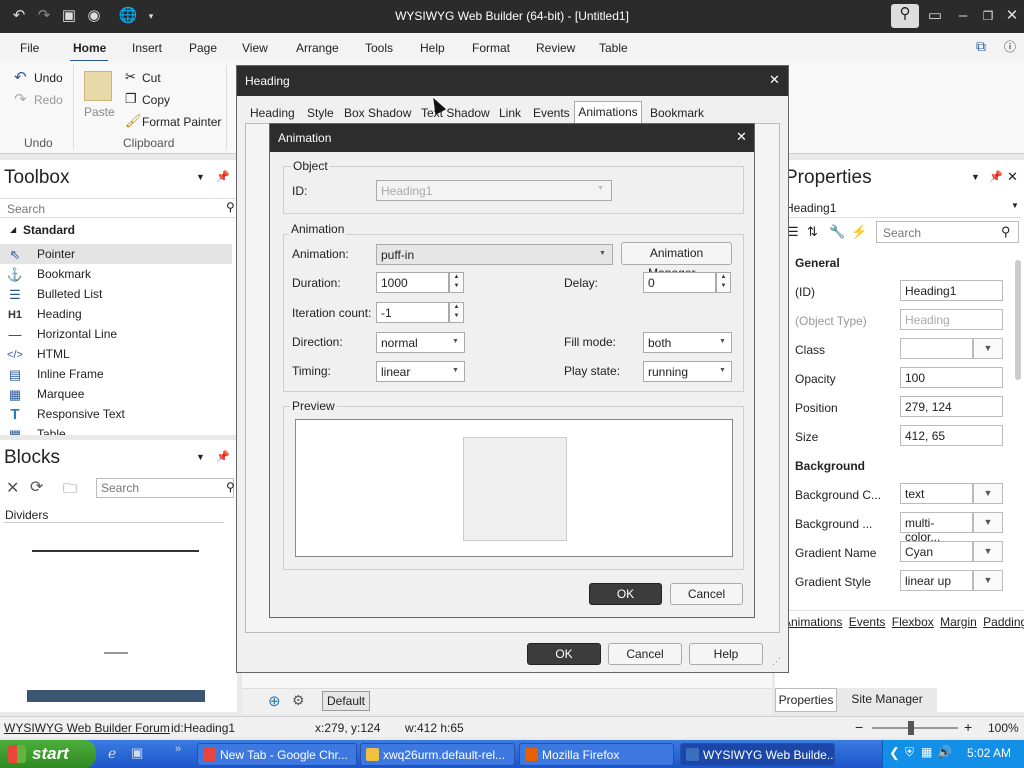 This screenshot has height=768, width=1024. What do you see at coordinates (951, 377) in the screenshot?
I see `property-value-opacity: 100` at bounding box center [951, 377].